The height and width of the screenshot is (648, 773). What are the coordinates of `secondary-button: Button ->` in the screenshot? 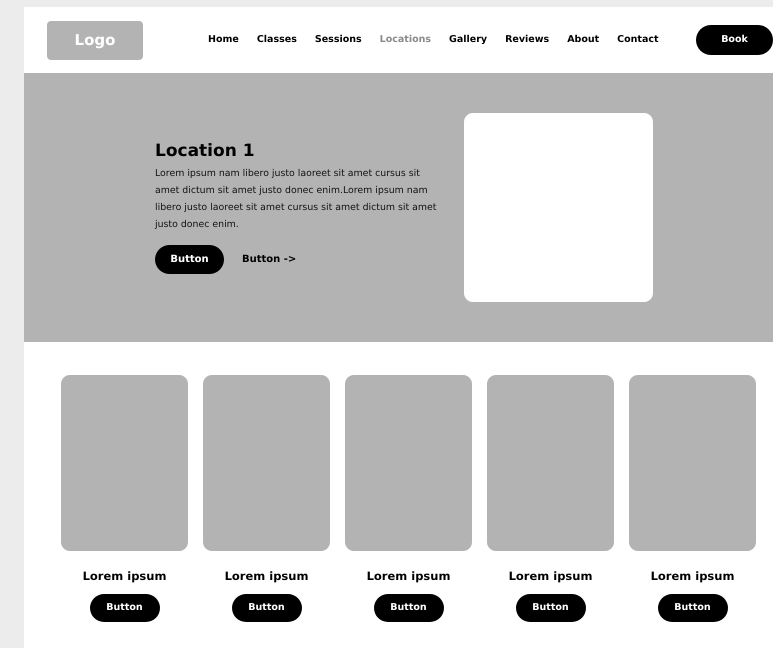 It's located at (269, 259).